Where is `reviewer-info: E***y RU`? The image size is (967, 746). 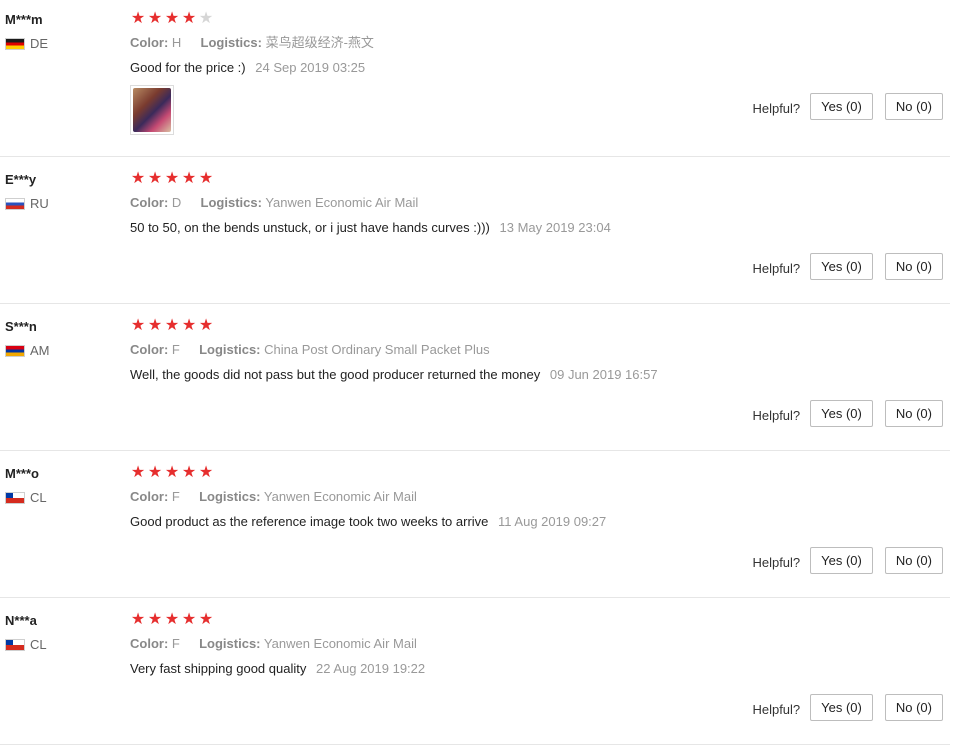 reviewer-info: E***y RU is located at coordinates (60, 191).